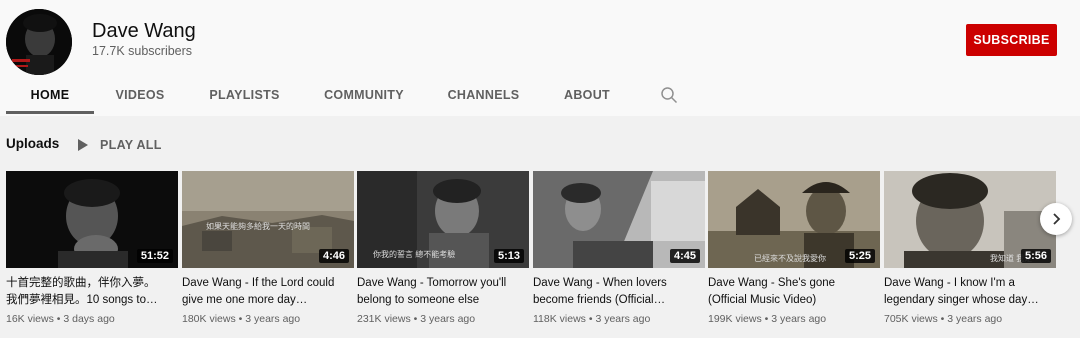  I want to click on tab-channels: CHANNELS, so click(483, 96).